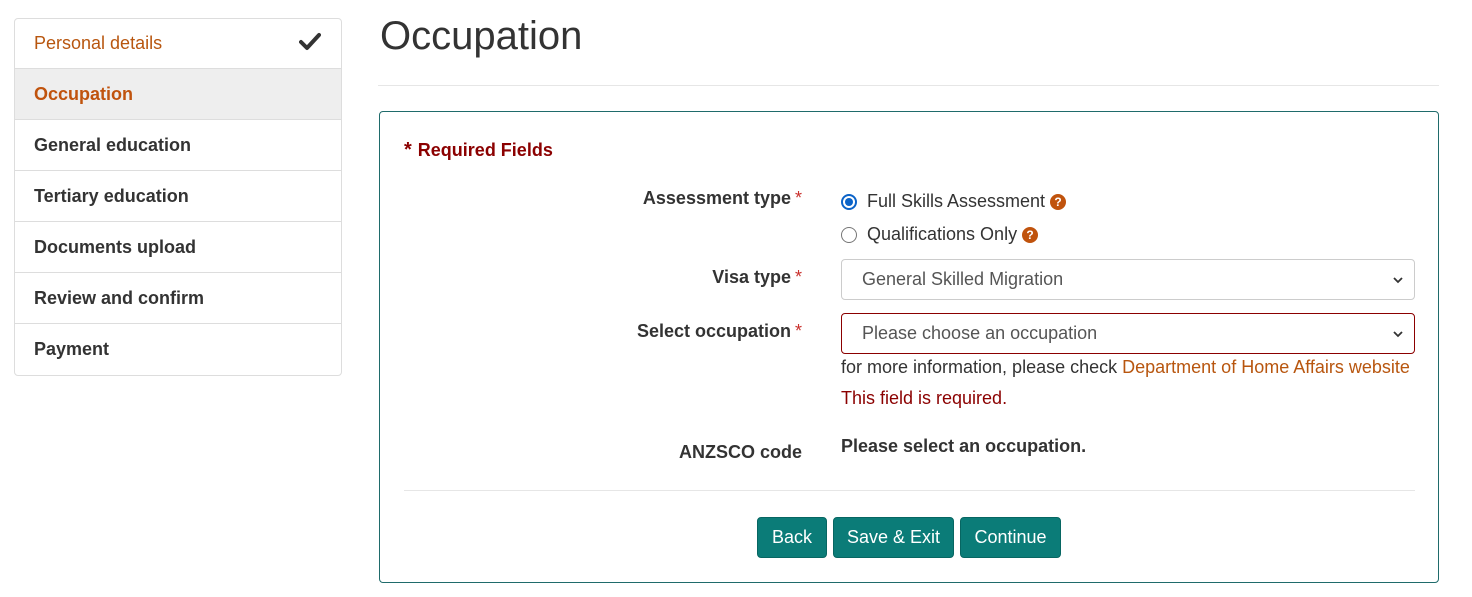 The width and height of the screenshot is (1472, 597). Describe the element at coordinates (849, 201) in the screenshot. I see `radio-full-skills-input` at that location.